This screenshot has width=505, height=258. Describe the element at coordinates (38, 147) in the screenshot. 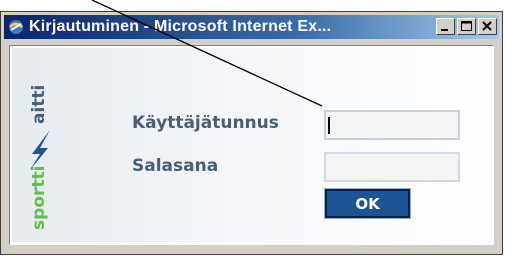

I see `sporttisaitti-logo: sportti aitti` at that location.